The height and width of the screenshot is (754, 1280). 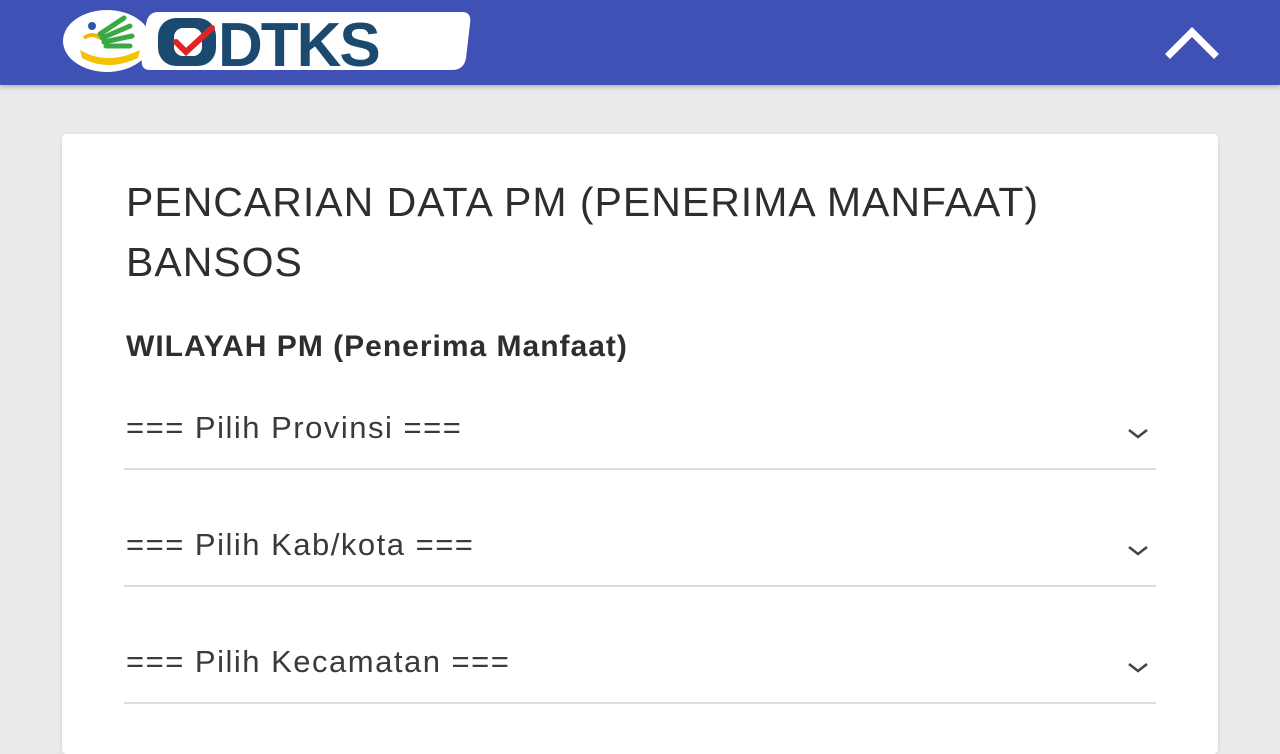 What do you see at coordinates (298, 42) in the screenshot?
I see `logo-lettering: DTKS` at bounding box center [298, 42].